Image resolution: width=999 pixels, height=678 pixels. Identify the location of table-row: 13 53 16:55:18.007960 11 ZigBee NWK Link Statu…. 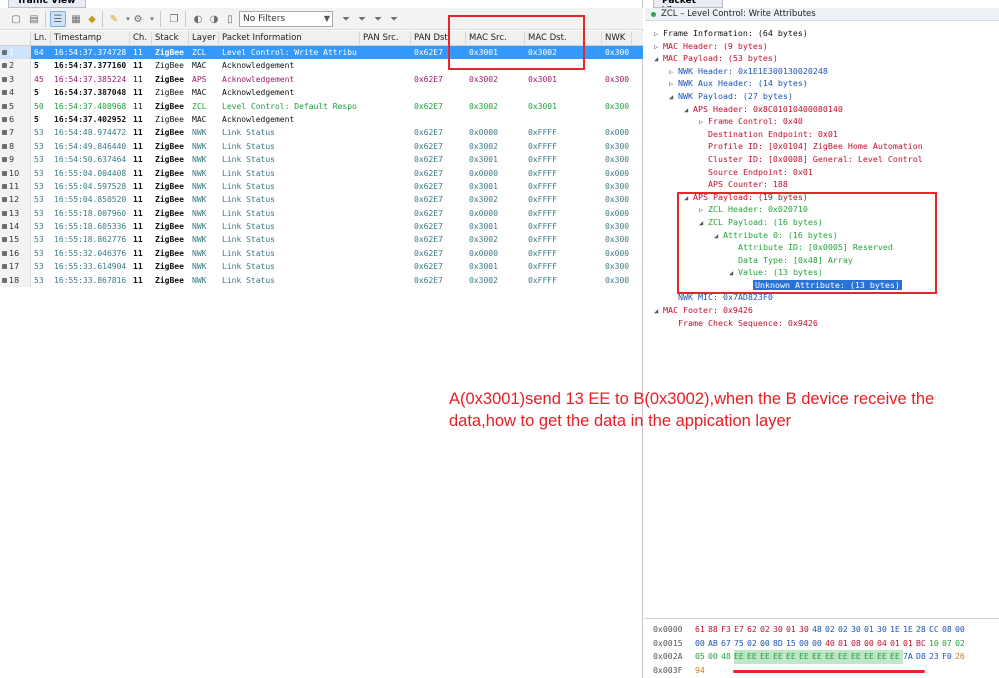
(321, 213).